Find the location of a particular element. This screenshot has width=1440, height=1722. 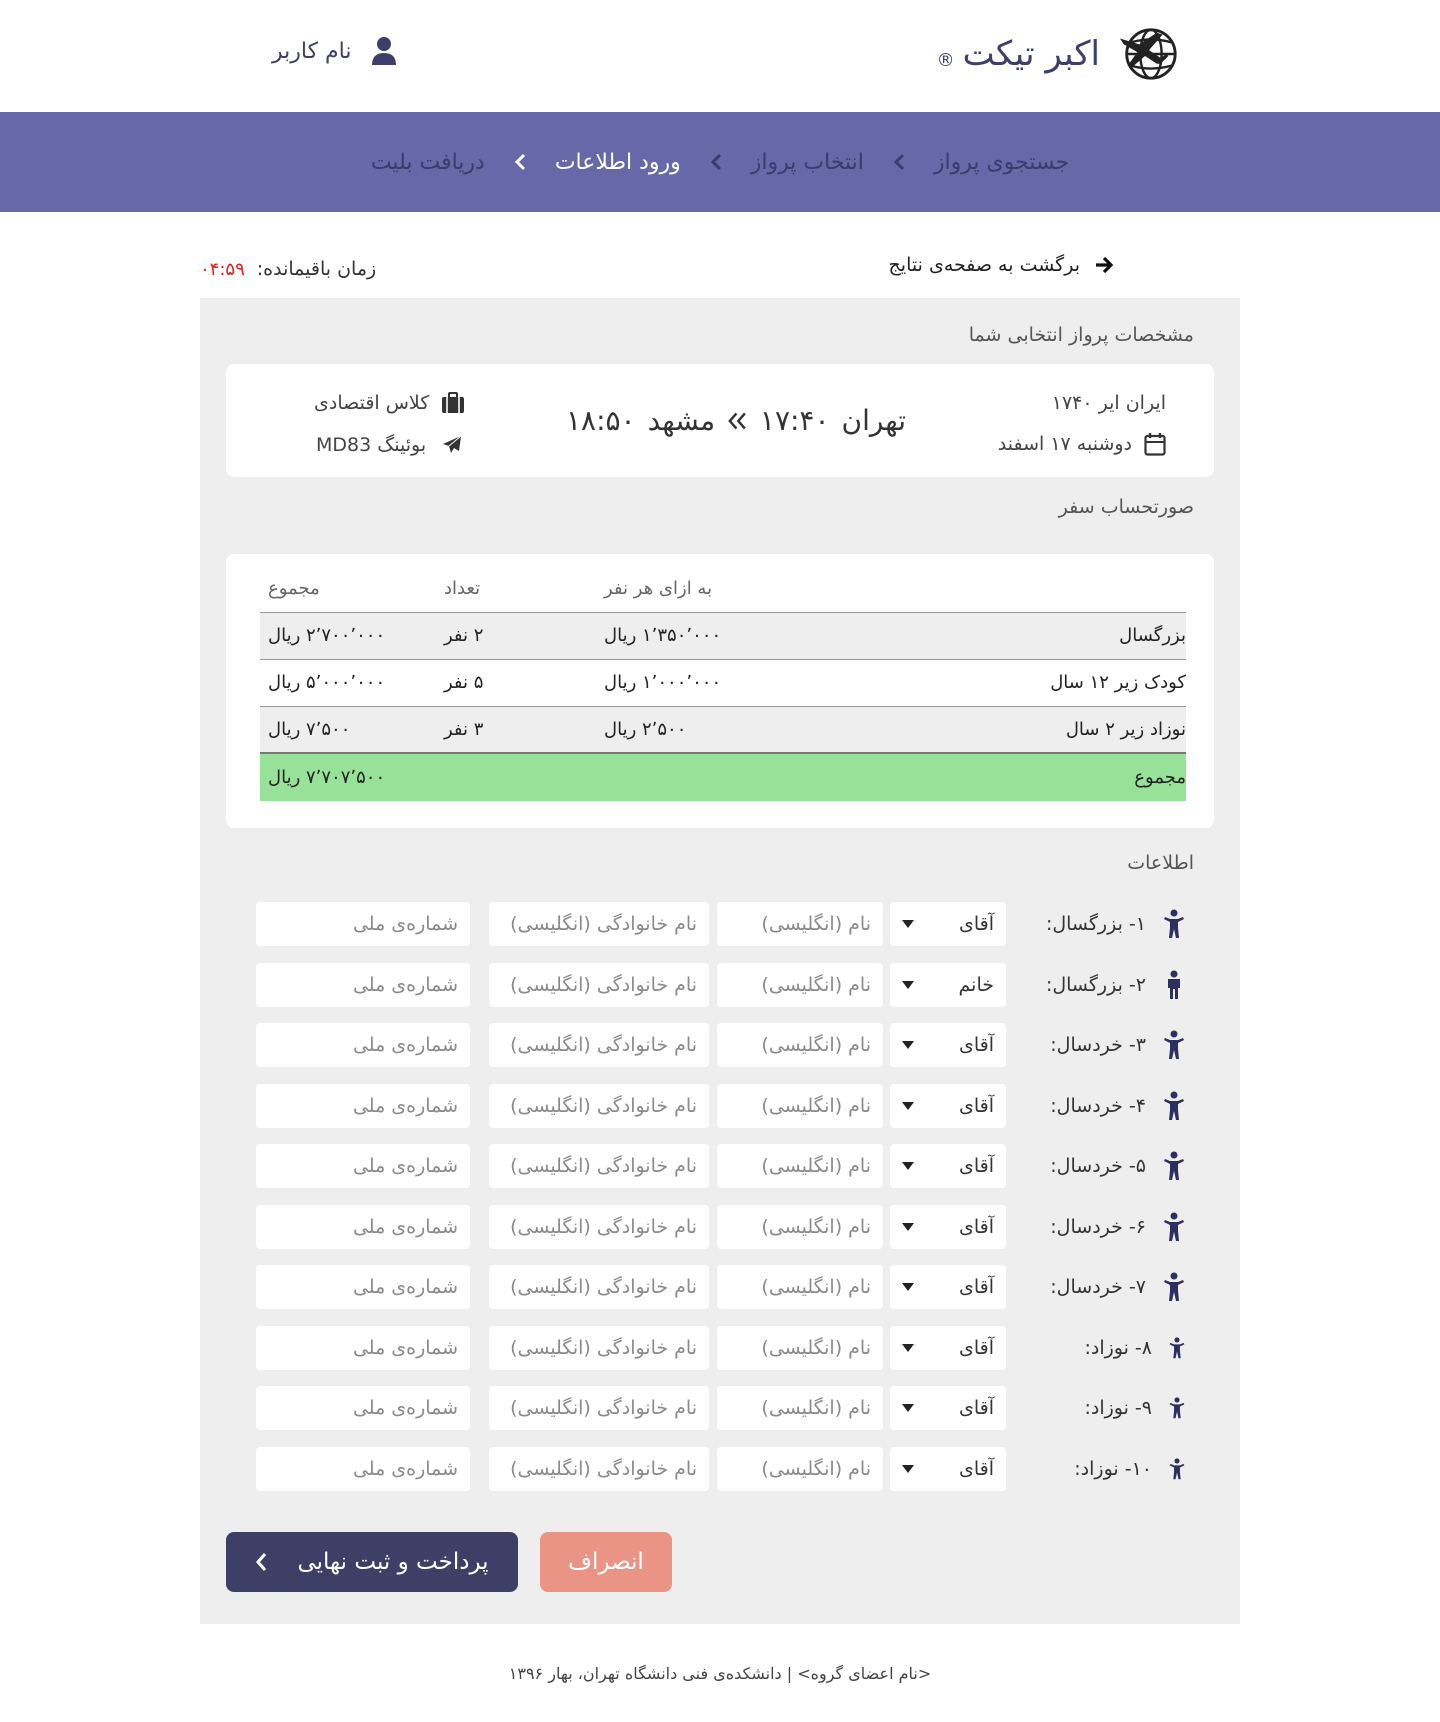

cabin-class-row: کلاس اقتصادی is located at coordinates (389, 403).